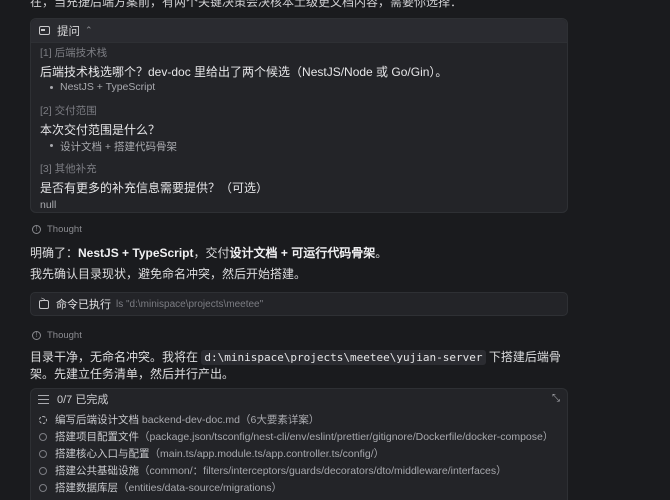  Describe the element at coordinates (113, 147) in the screenshot. I see `section-answer: 设计文档 + 搭建代码骨架` at that location.